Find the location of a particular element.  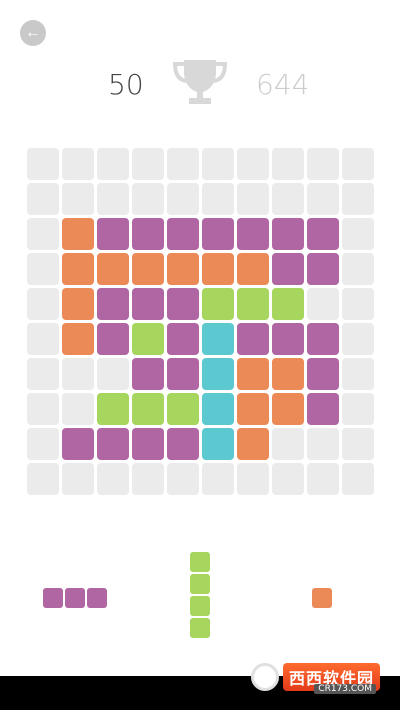

piece-orange-single is located at coordinates (322, 598).